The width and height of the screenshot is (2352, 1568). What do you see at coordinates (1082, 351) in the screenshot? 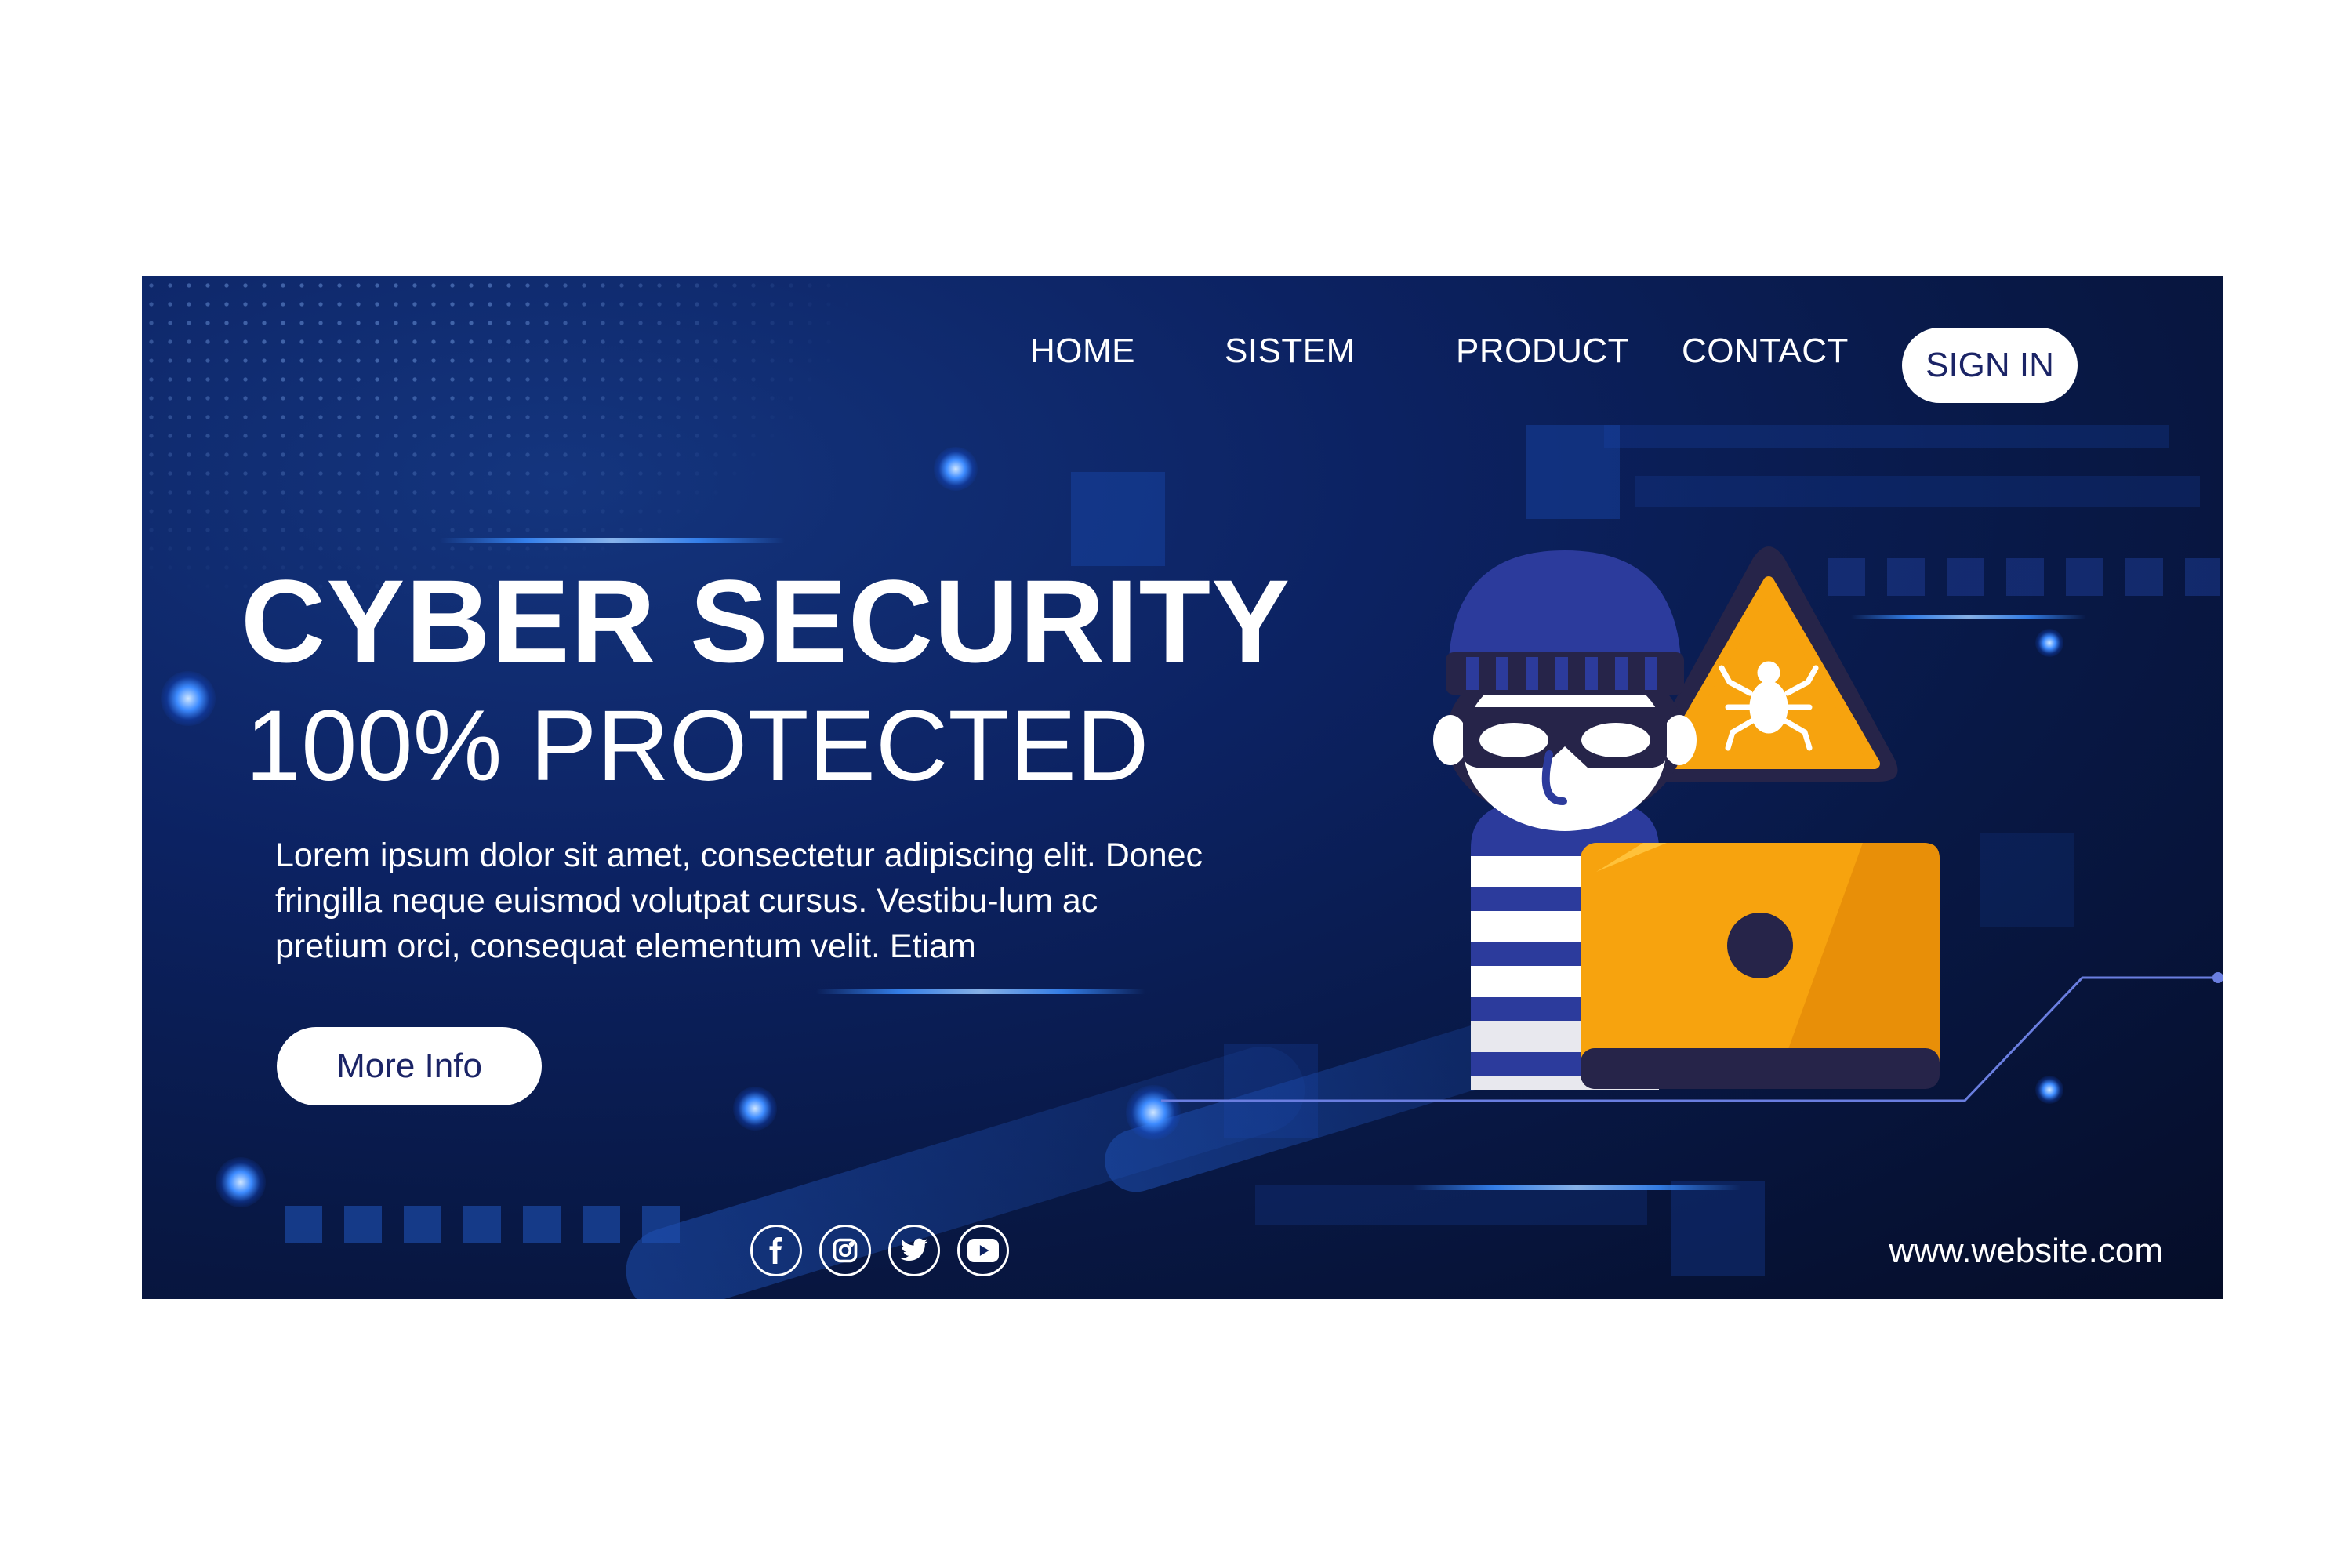
I see `nav-home: HOME` at bounding box center [1082, 351].